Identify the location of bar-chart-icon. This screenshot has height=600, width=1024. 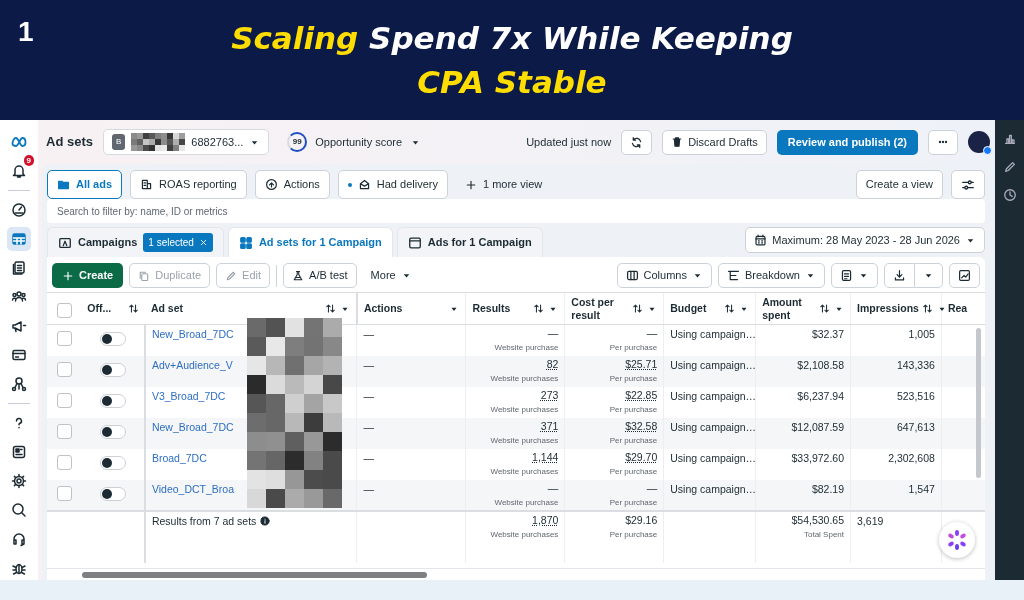
(1009, 139).